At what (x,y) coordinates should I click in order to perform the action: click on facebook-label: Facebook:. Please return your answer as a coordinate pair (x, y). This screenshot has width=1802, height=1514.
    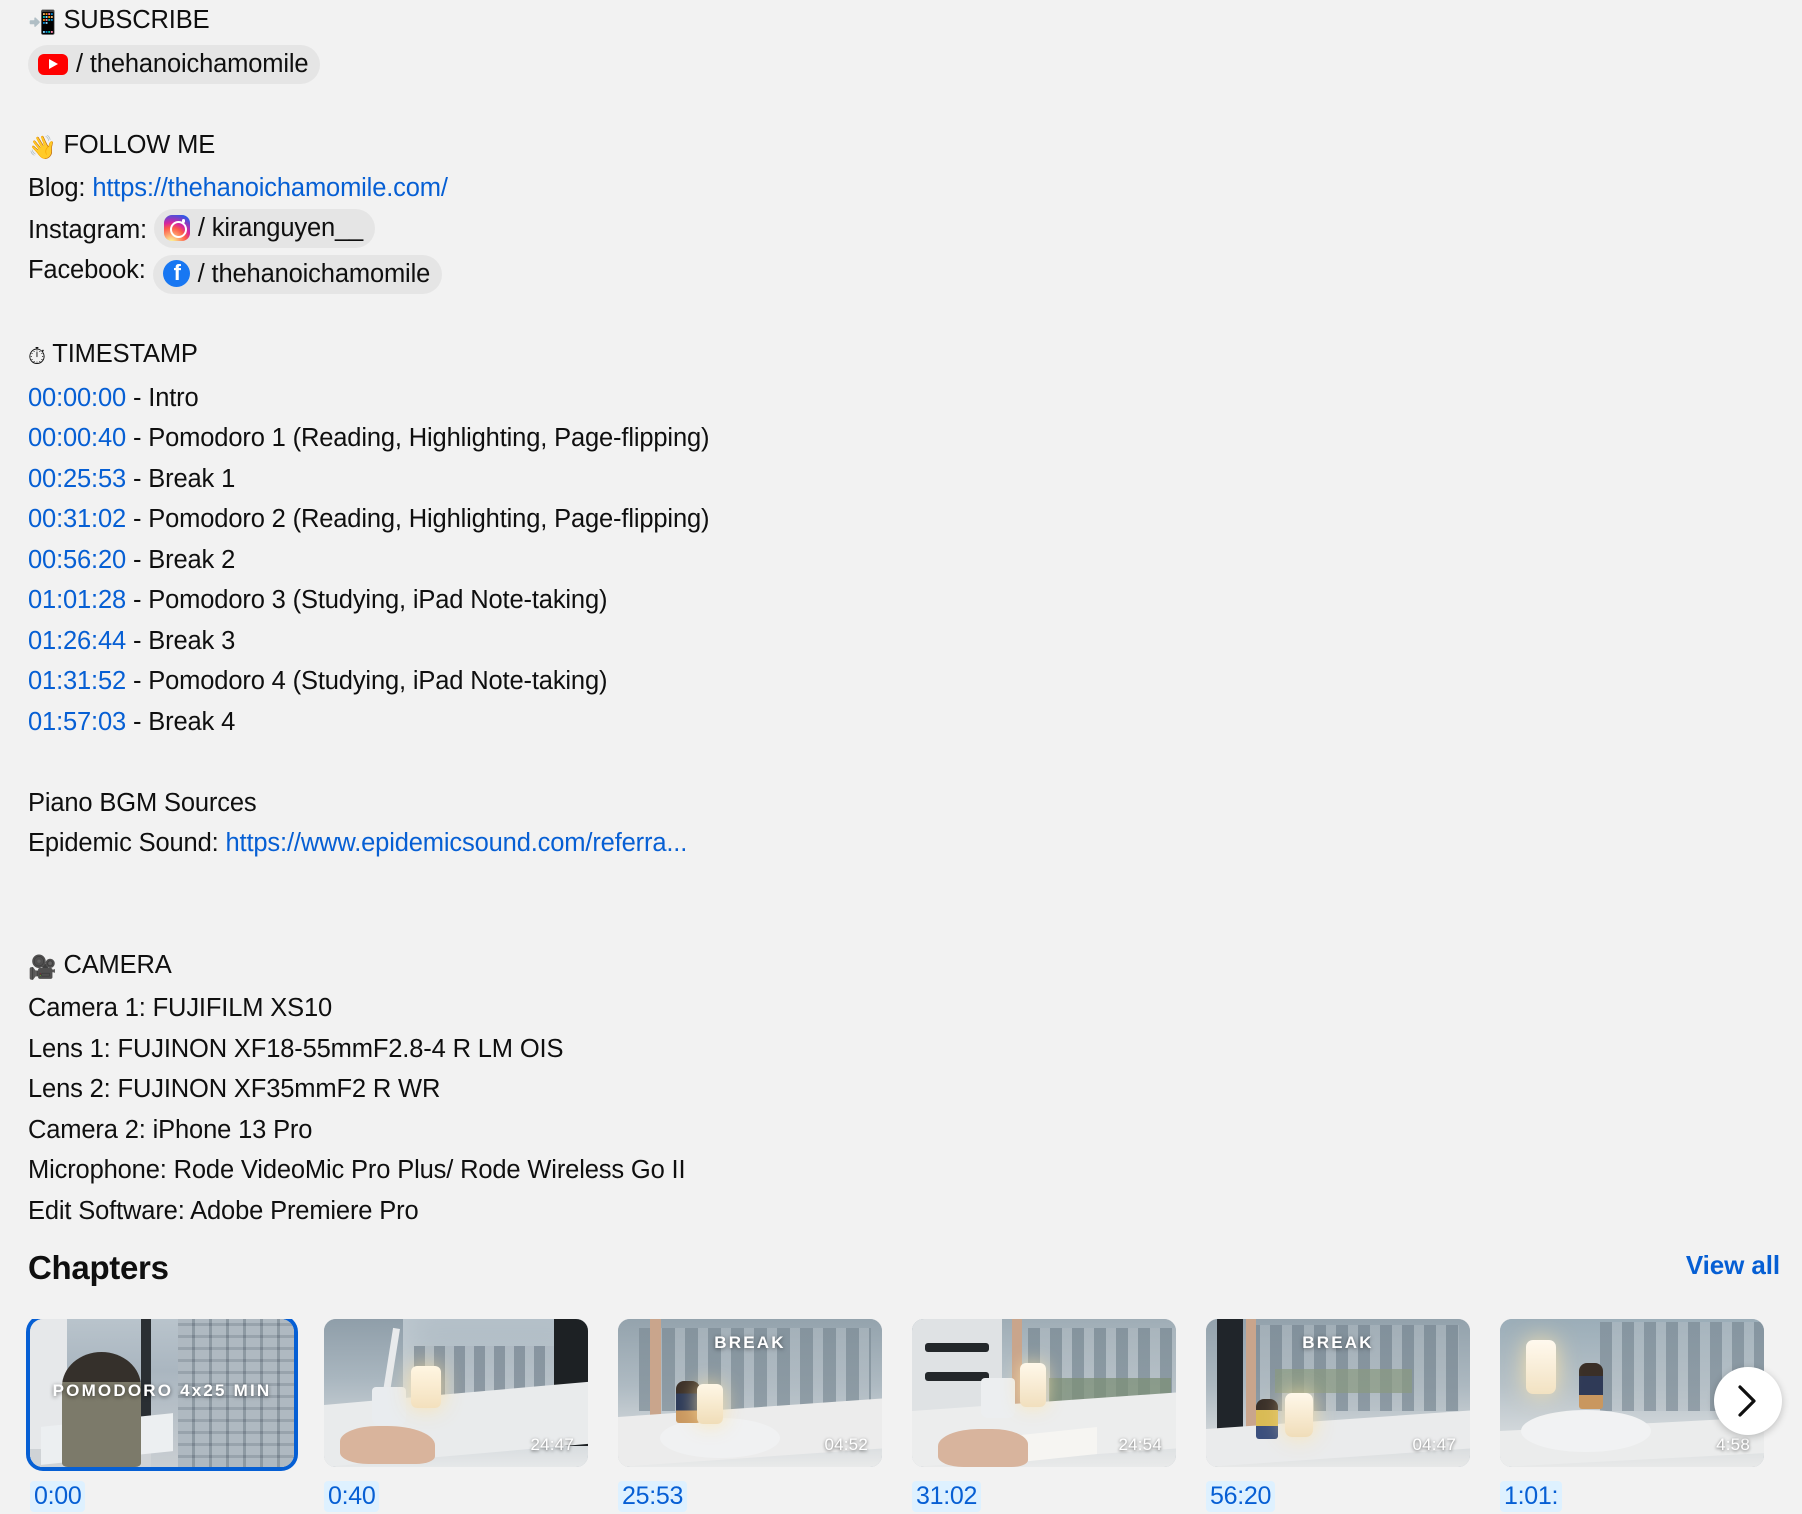
    Looking at the image, I should click on (87, 270).